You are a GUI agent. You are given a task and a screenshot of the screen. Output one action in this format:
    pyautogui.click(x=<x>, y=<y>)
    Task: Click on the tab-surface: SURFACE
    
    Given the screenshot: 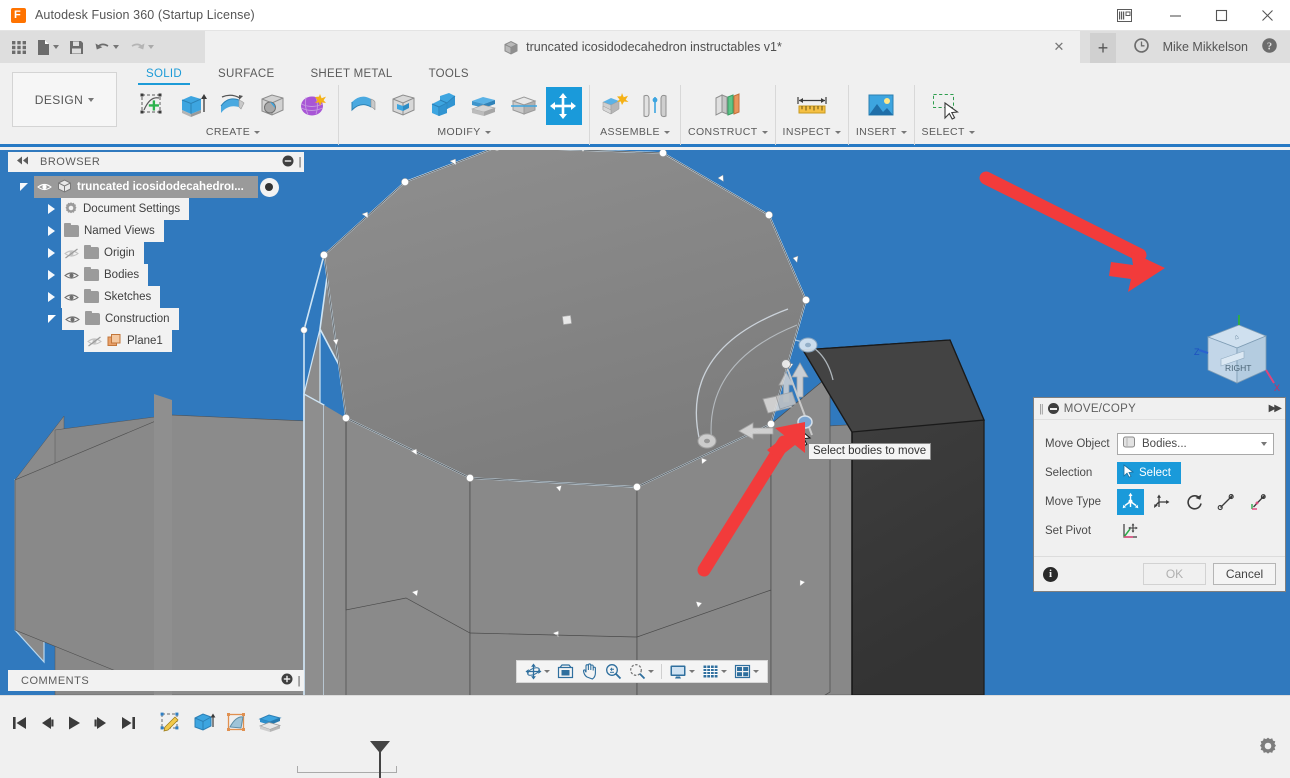 What is the action you would take?
    pyautogui.click(x=246, y=73)
    